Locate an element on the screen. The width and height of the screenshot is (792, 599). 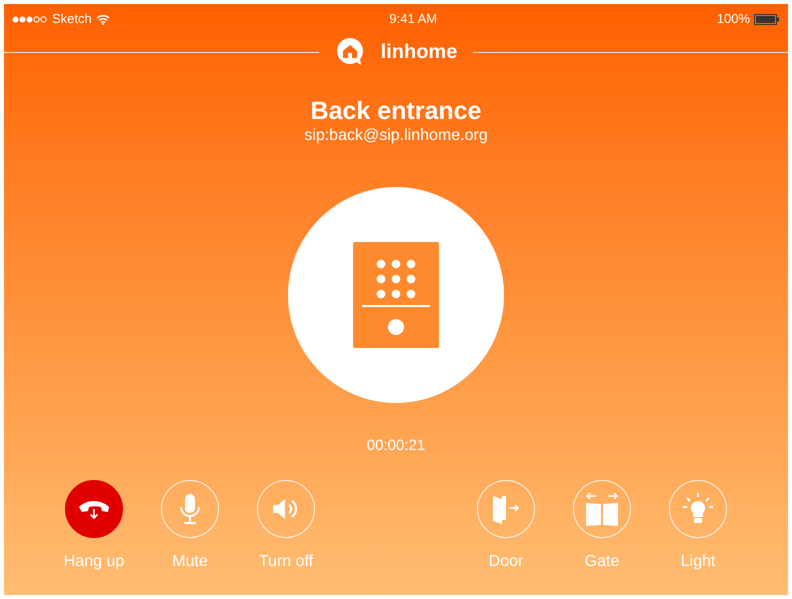
speaker-button is located at coordinates (286, 509).